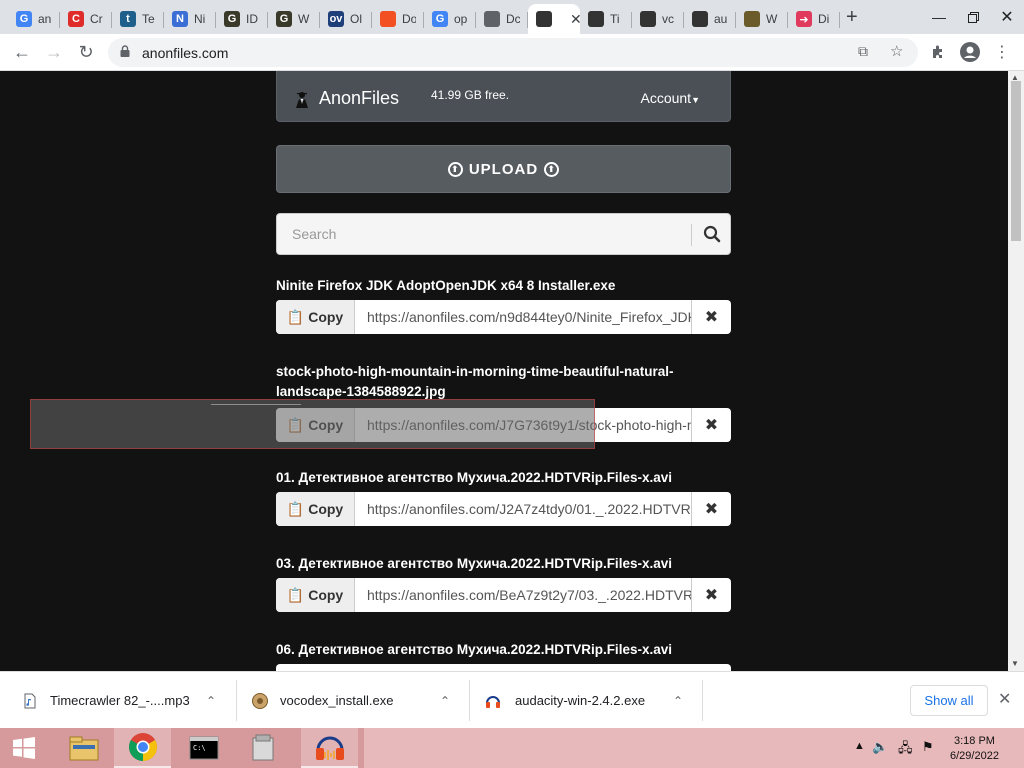 The height and width of the screenshot is (768, 1024). What do you see at coordinates (814, 19) in the screenshot?
I see `browser-tab: ➜ Di` at bounding box center [814, 19].